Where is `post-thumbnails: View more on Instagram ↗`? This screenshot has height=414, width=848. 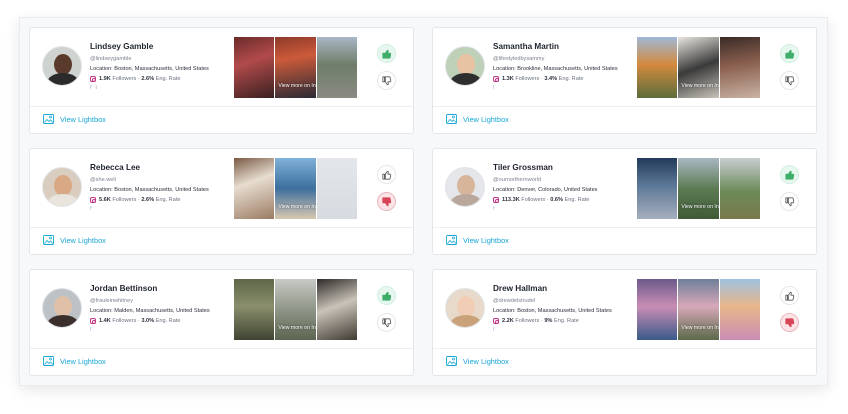
post-thumbnails: View more on Instagram ↗ is located at coordinates (698, 67).